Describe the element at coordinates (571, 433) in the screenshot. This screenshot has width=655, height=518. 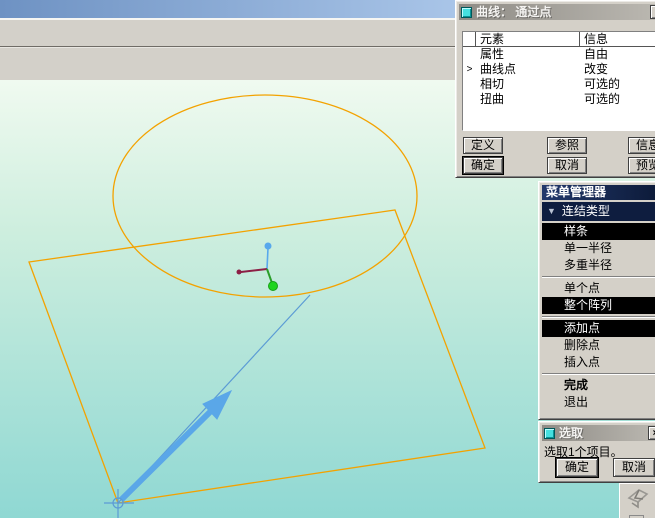
I see `select-dialog-title: 选取` at that location.